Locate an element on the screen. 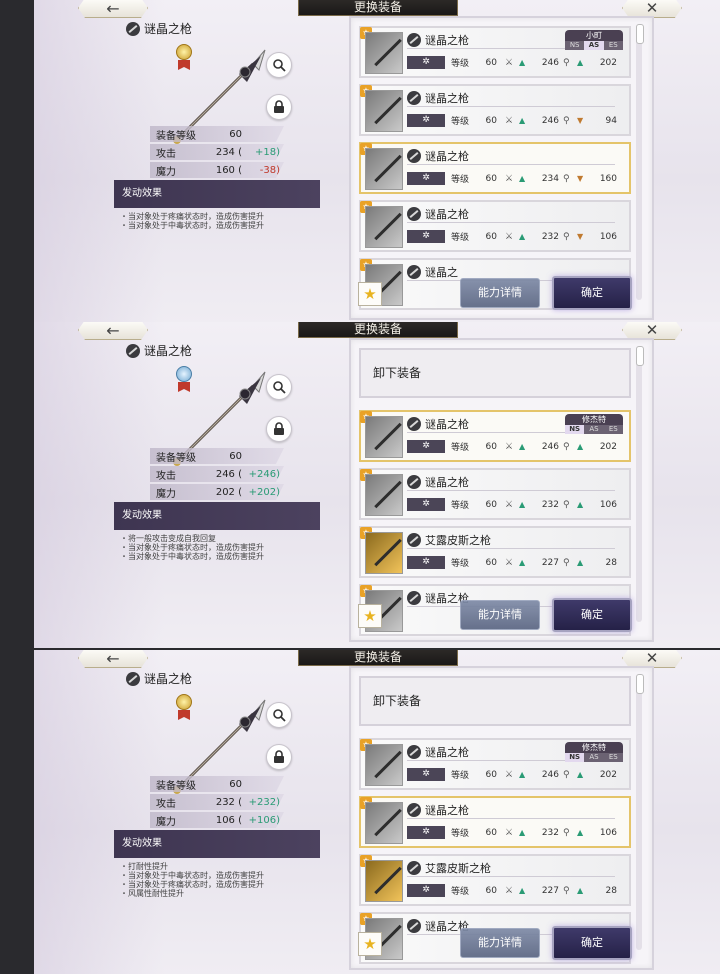 The width and height of the screenshot is (720, 974). effect-item: ・当对象处于中毒状态时，造成伤害提升 is located at coordinates (192, 556).